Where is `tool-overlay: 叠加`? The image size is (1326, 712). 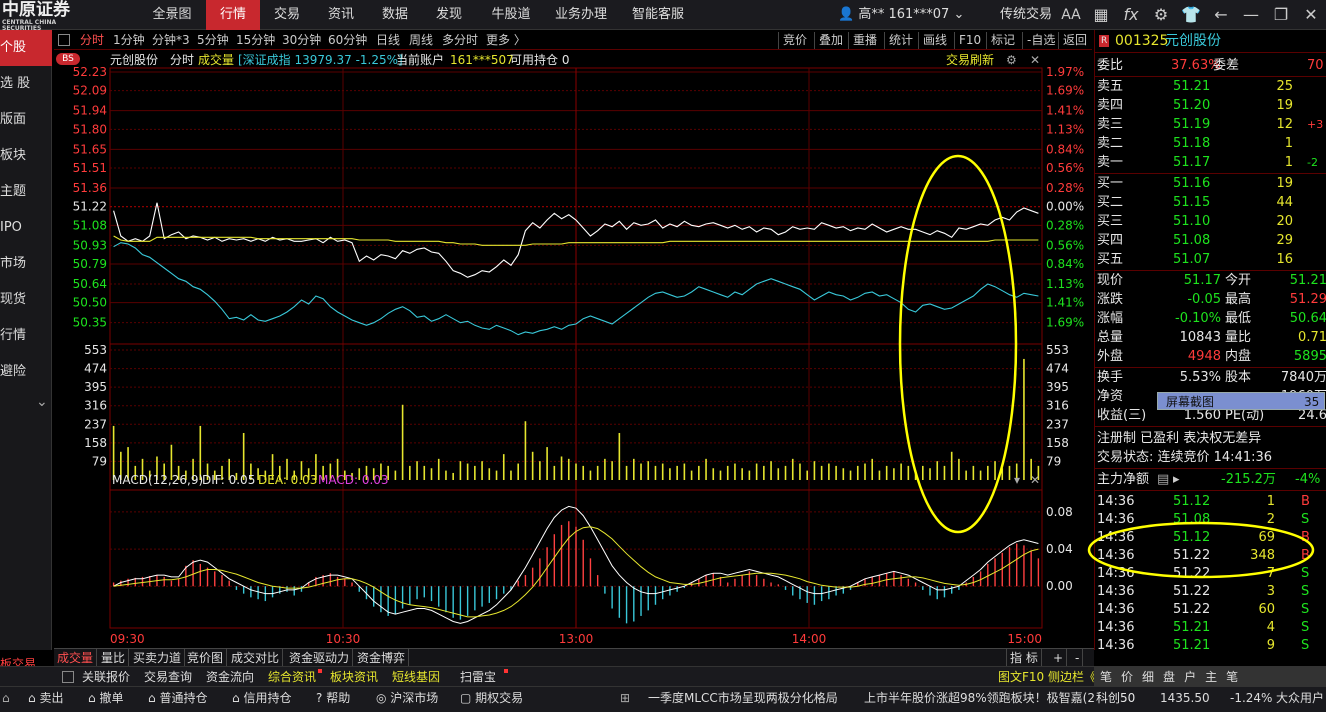
tool-overlay: 叠加 is located at coordinates (830, 40).